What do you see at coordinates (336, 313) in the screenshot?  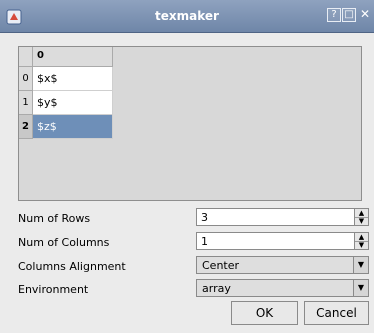 I see `cancel-button: Cancel` at bounding box center [336, 313].